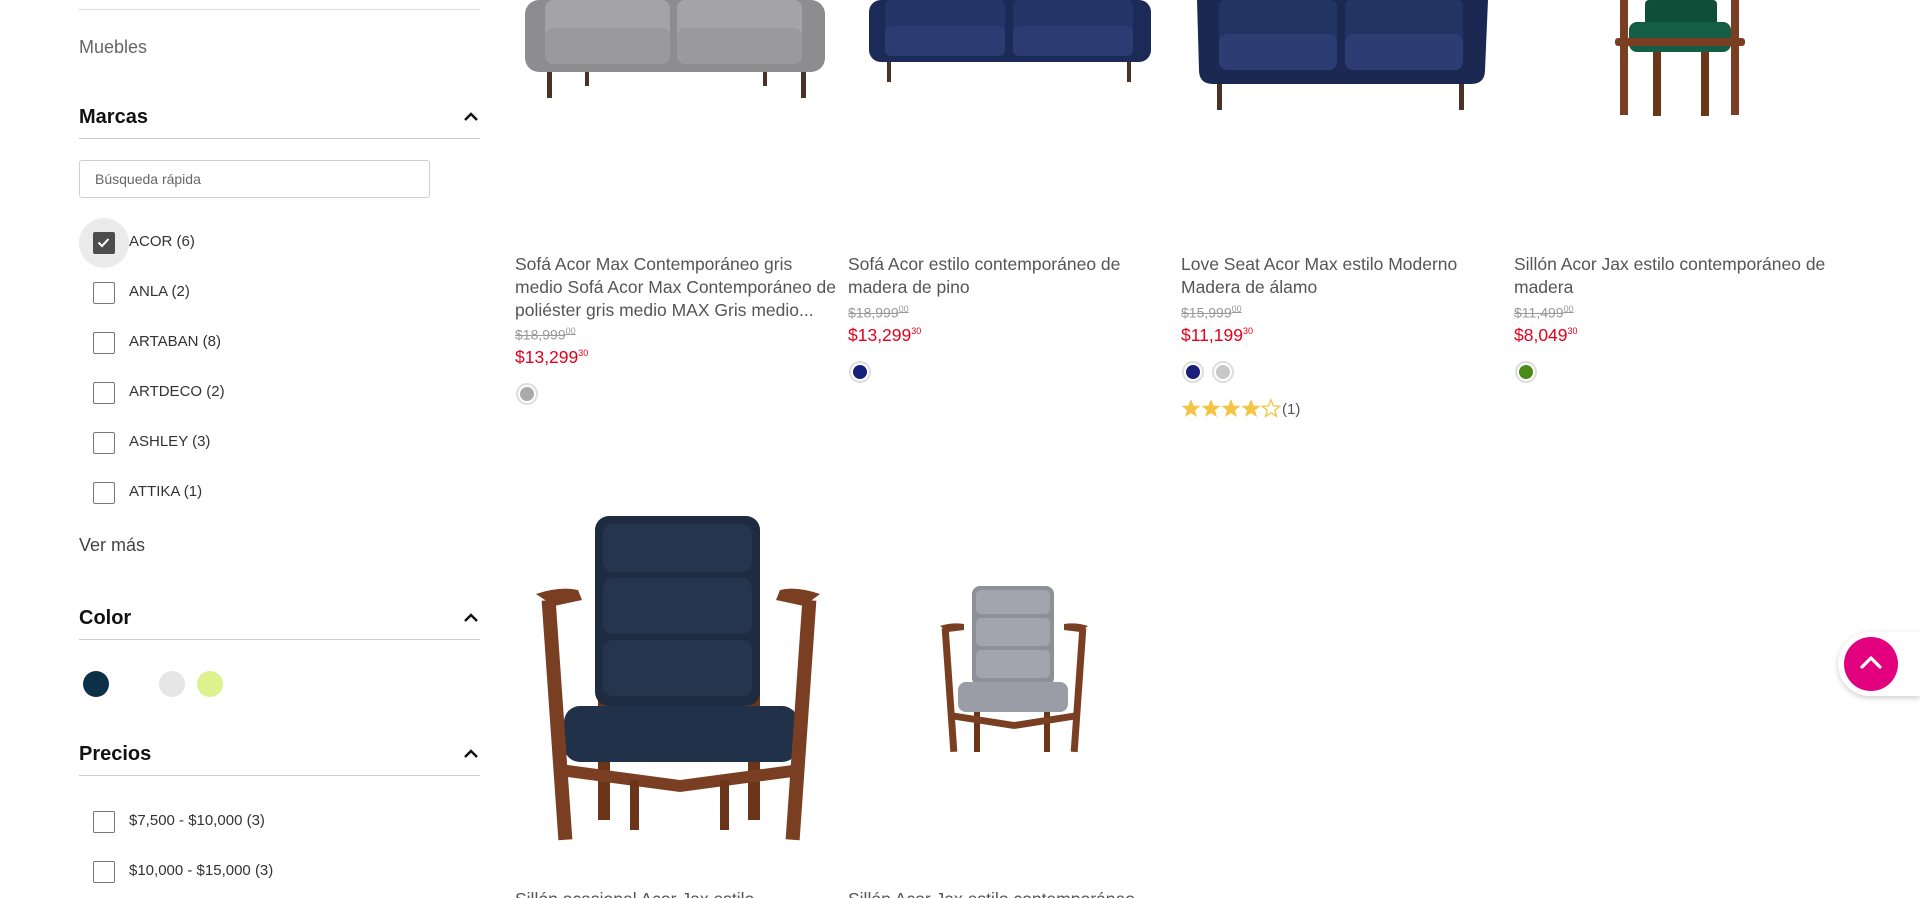 The height and width of the screenshot is (898, 1920). What do you see at coordinates (1010, 45) in the screenshot?
I see `product-image-navy-sofa` at bounding box center [1010, 45].